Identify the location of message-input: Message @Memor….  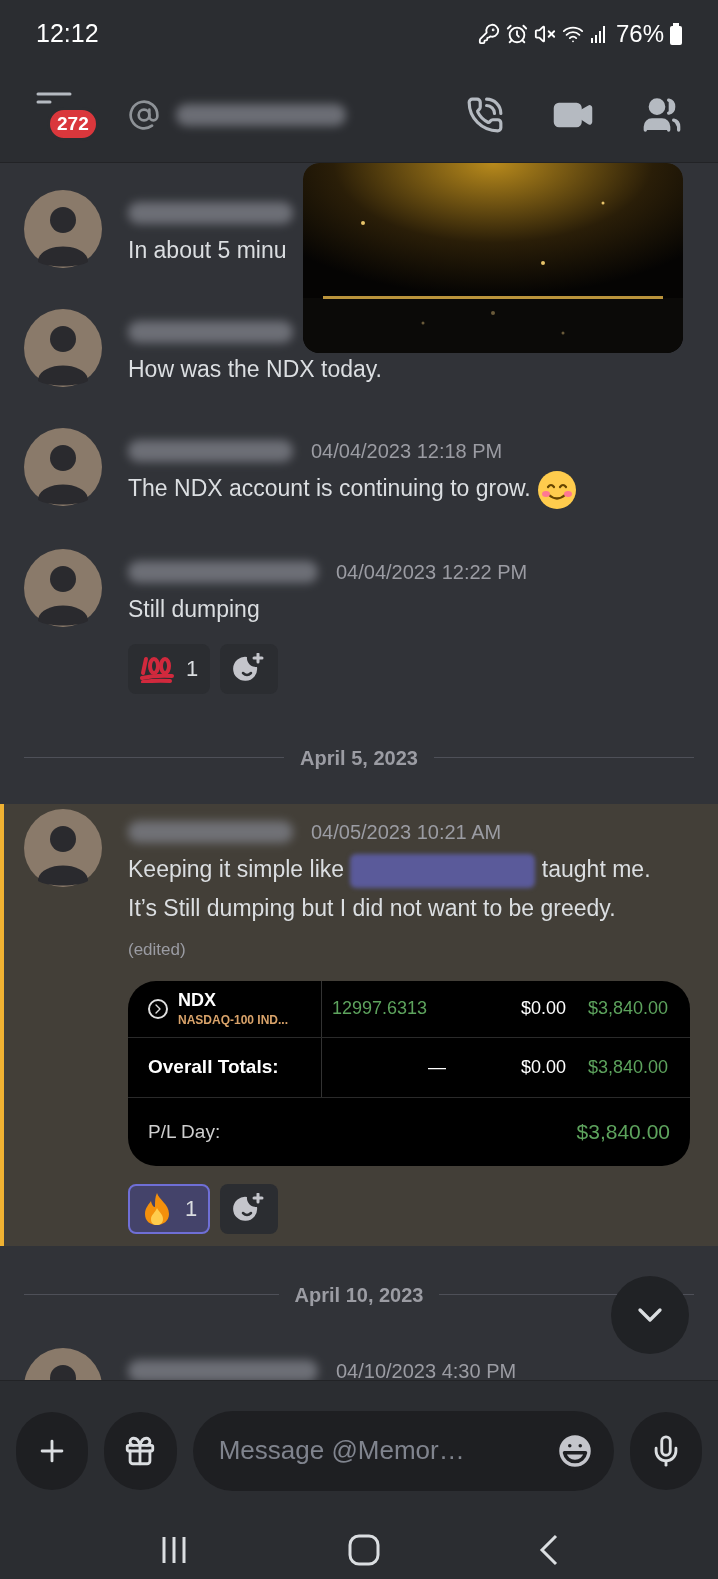
(386, 1450).